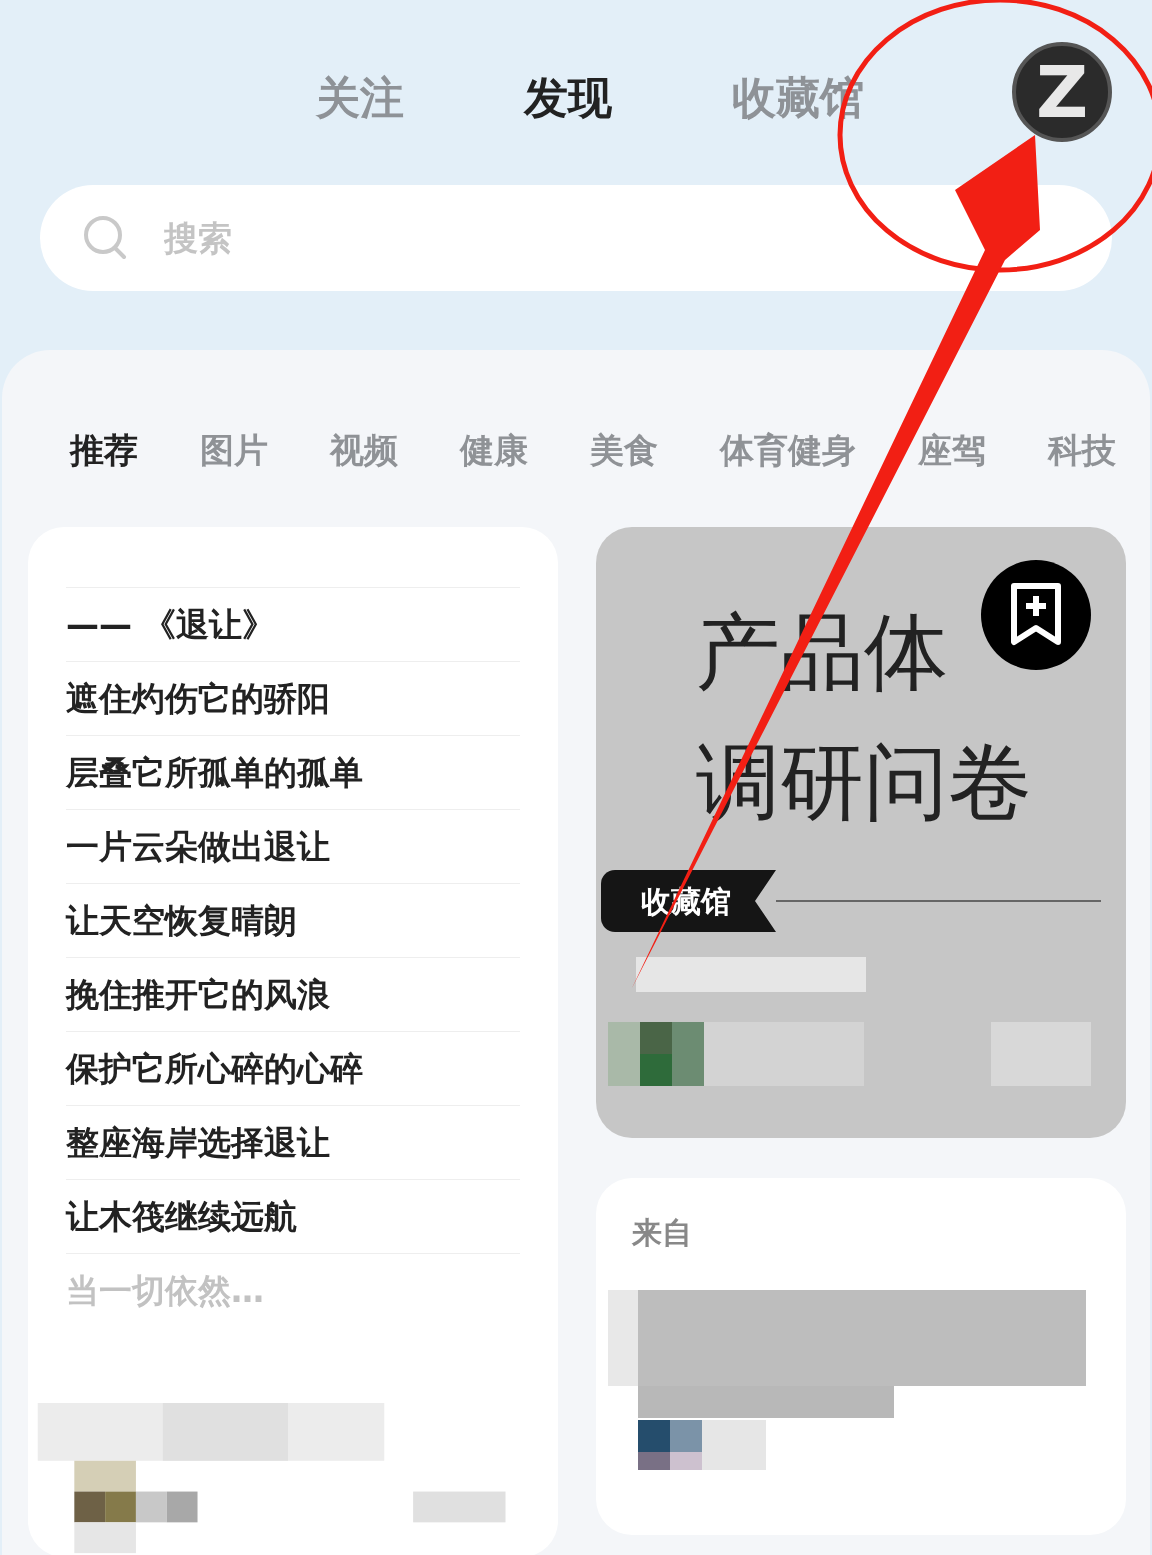 The height and width of the screenshot is (1555, 1152). Describe the element at coordinates (952, 450) in the screenshot. I see `category-tab: 座驾` at that location.